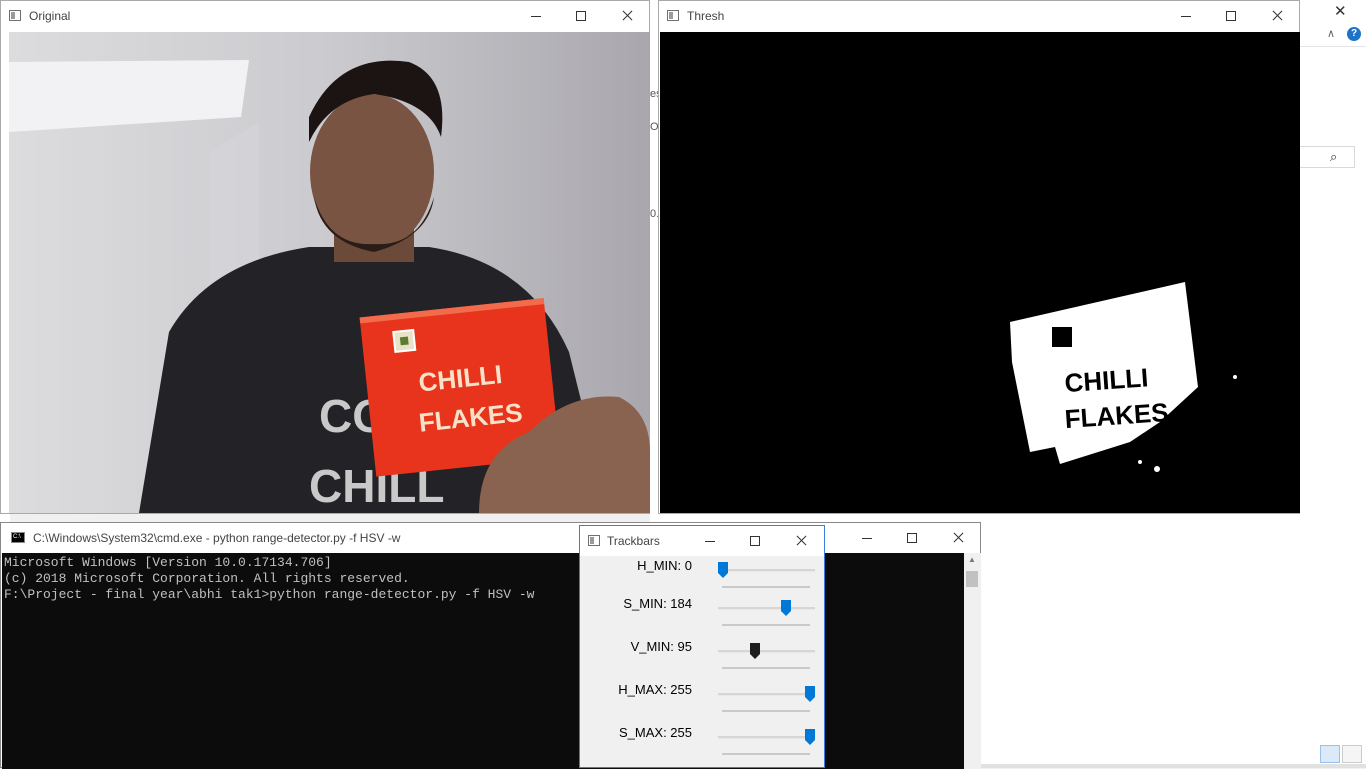 The width and height of the screenshot is (1366, 769). I want to click on trackbar-label: H_MAX: 255, so click(655, 689).